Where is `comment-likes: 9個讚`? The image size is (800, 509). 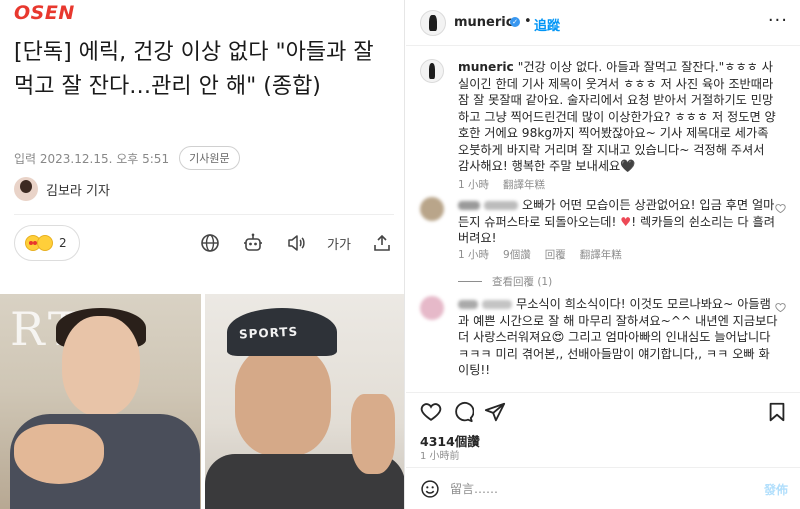 comment-likes: 9個讚 is located at coordinates (517, 254).